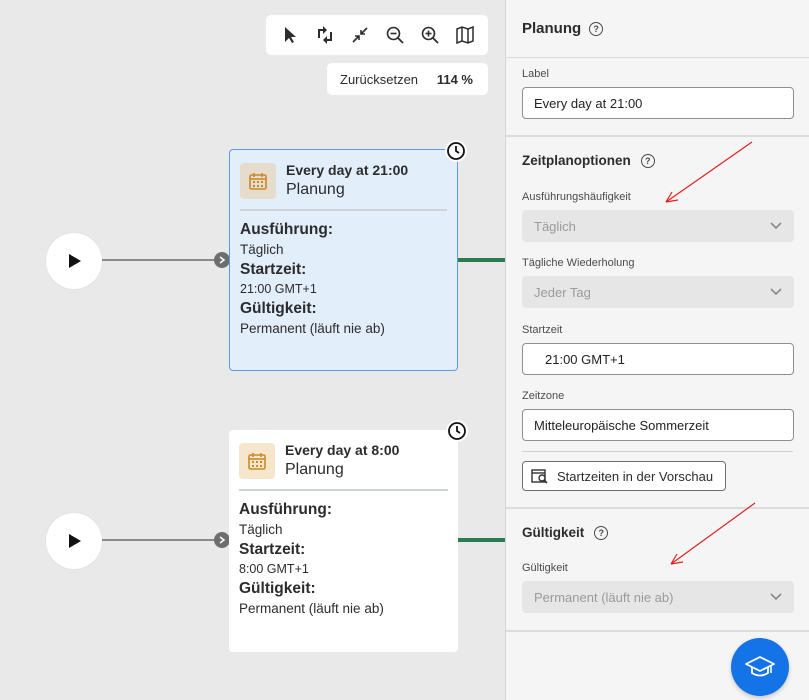 The width and height of the screenshot is (809, 700). Describe the element at coordinates (657, 160) in the screenshot. I see `section-title: Zeitplanoptionen ?` at that location.